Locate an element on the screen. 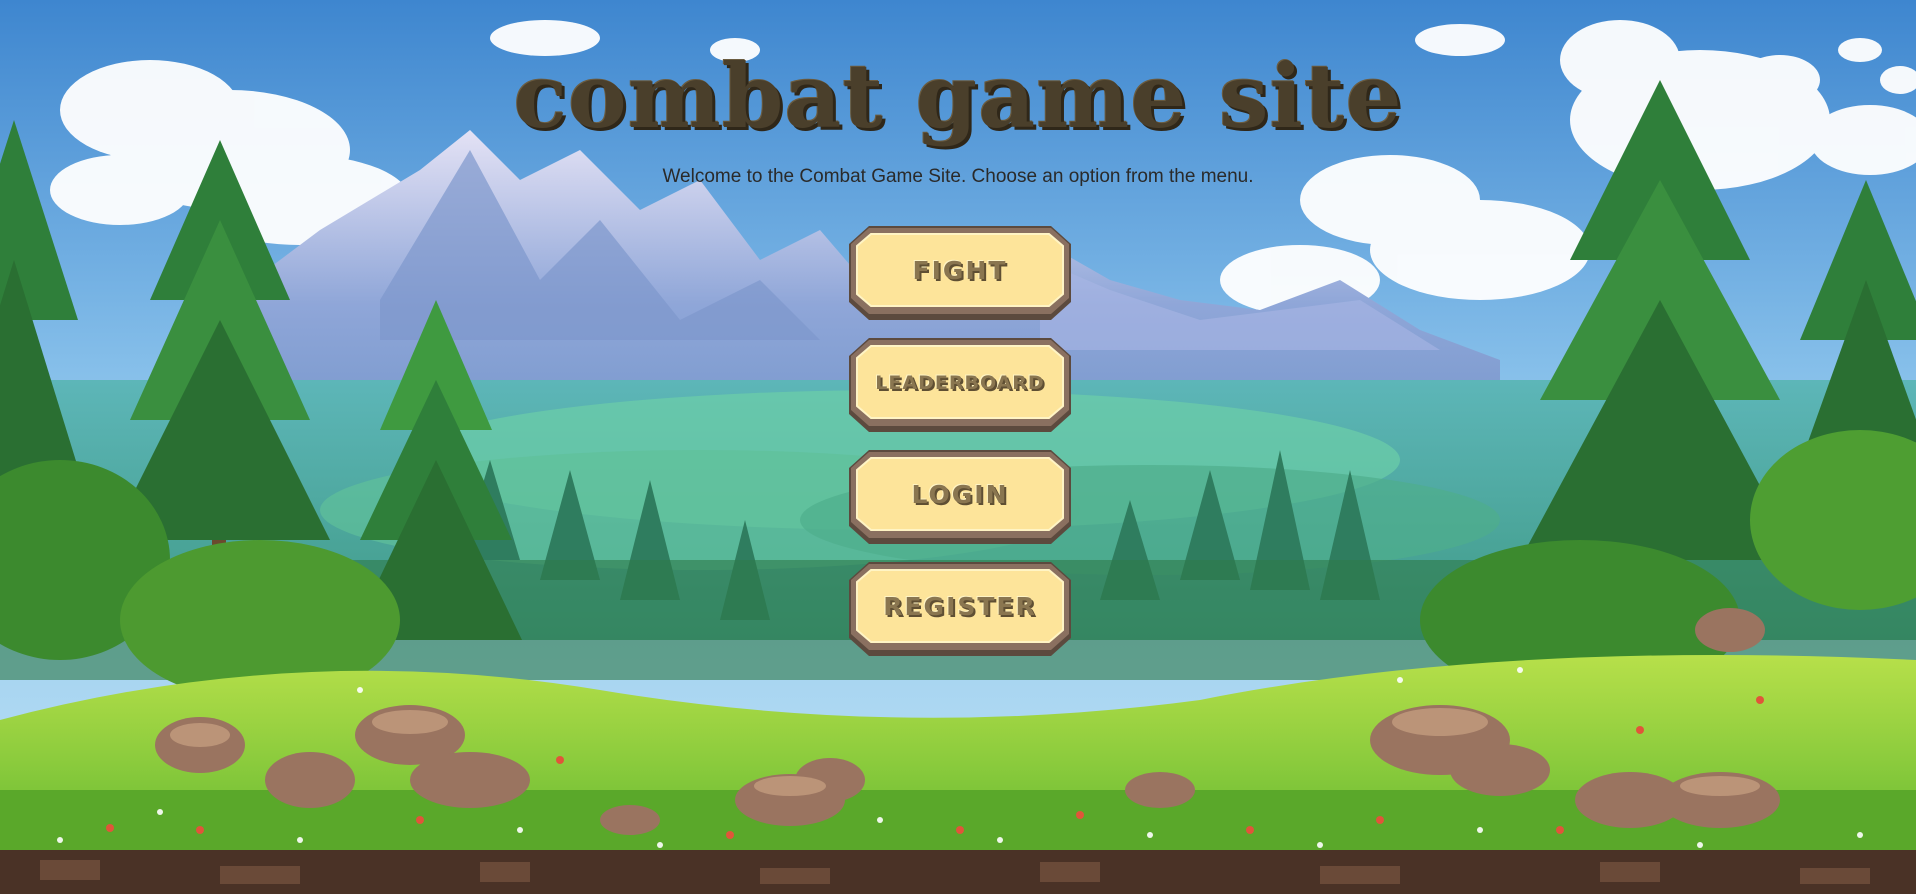 The height and width of the screenshot is (894, 1916). leaderboard-button: LEADERBOARD is located at coordinates (960, 385).